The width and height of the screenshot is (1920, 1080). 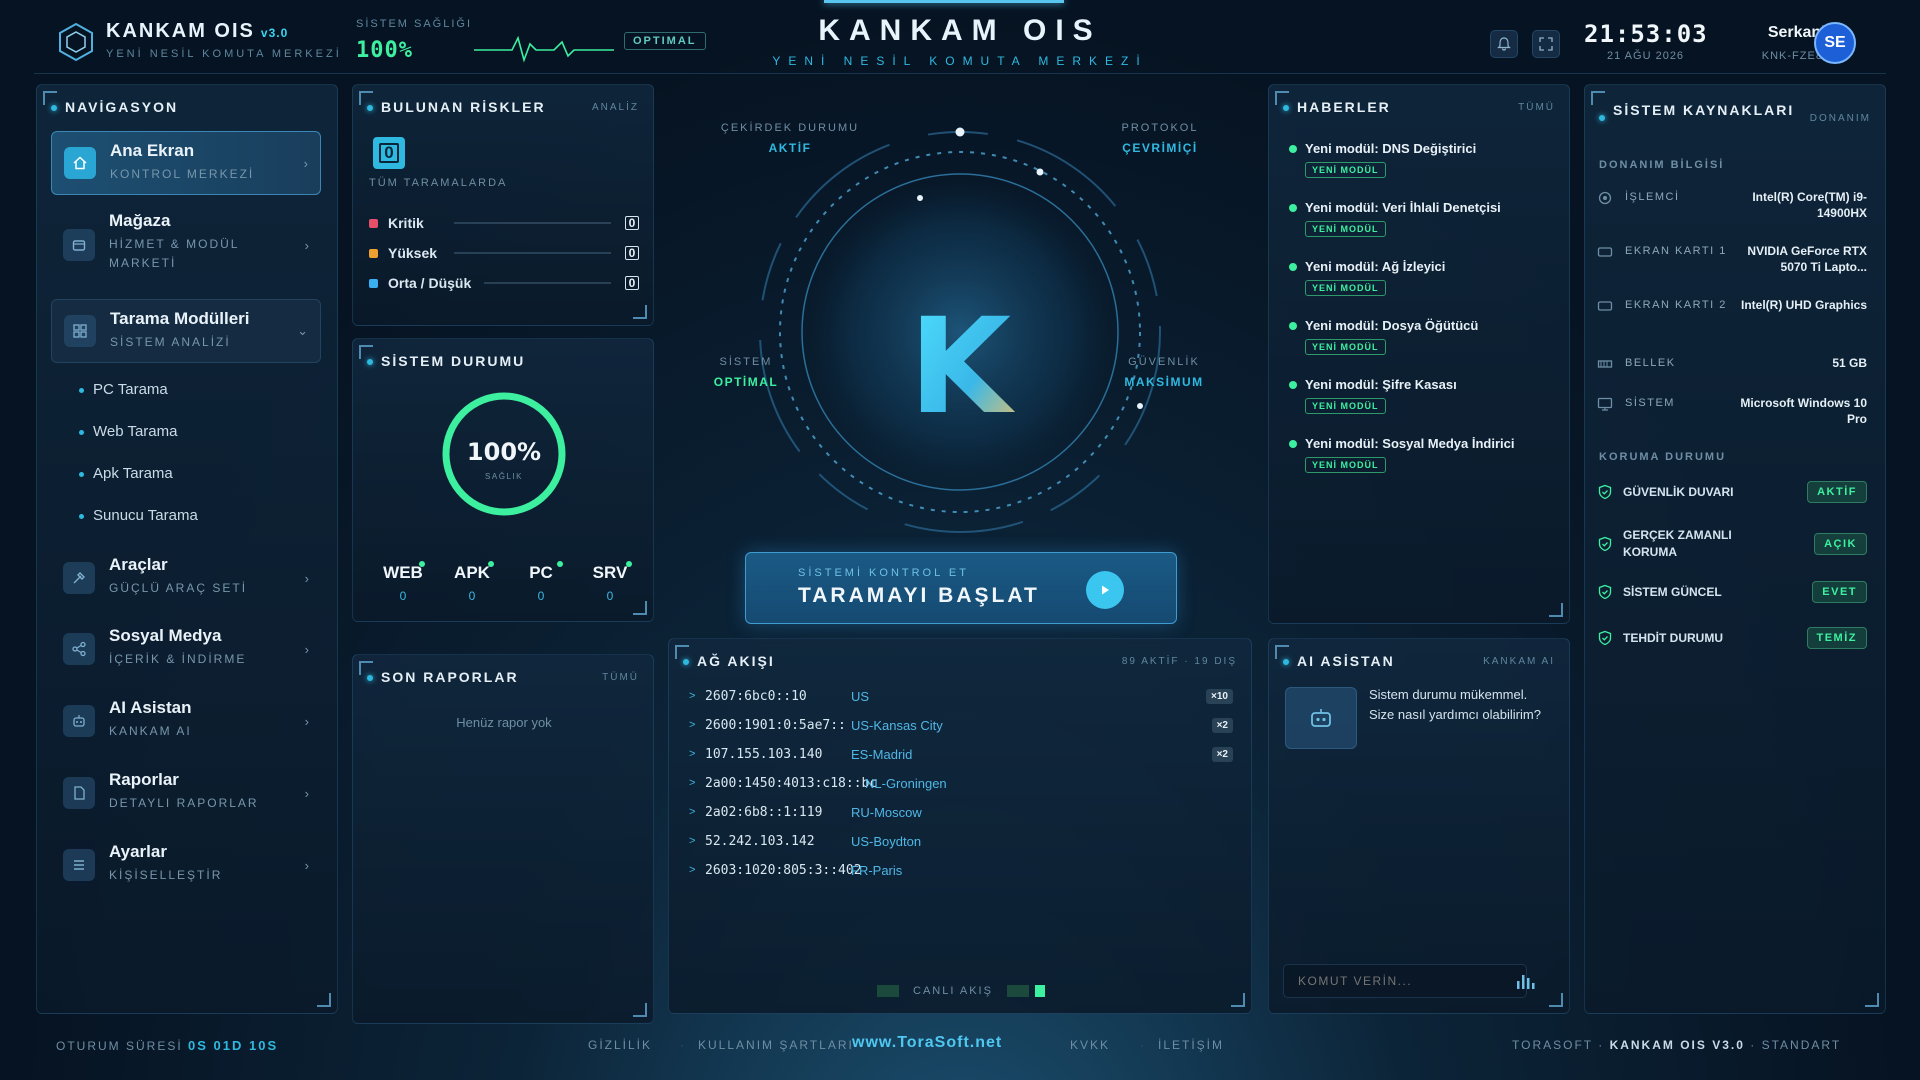 What do you see at coordinates (1732, 363) in the screenshot?
I see `hw-row-memory: BELLEK 51 GB` at bounding box center [1732, 363].